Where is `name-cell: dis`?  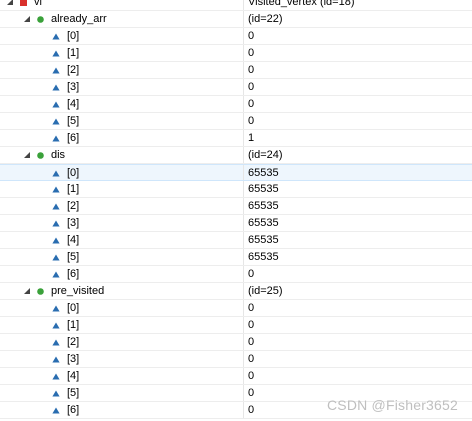 name-cell: dis is located at coordinates (133, 155).